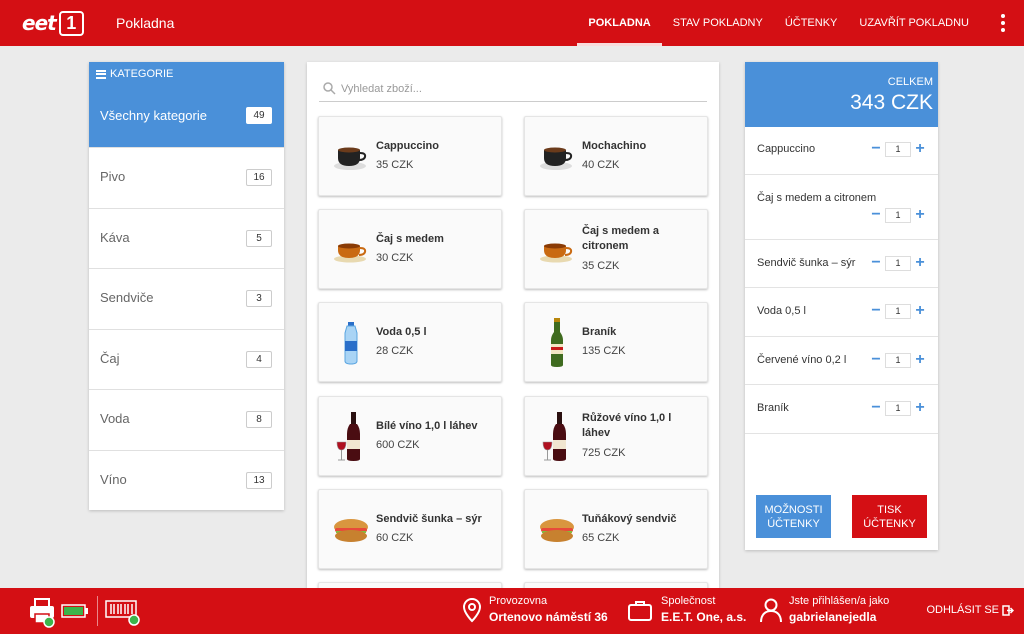  I want to click on category-sendvice: Sendviče 3, so click(186, 298).